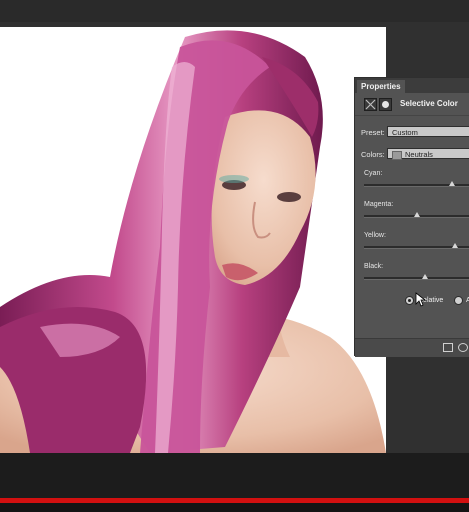  I want to click on preset-dropdown: Custom, so click(428, 131).